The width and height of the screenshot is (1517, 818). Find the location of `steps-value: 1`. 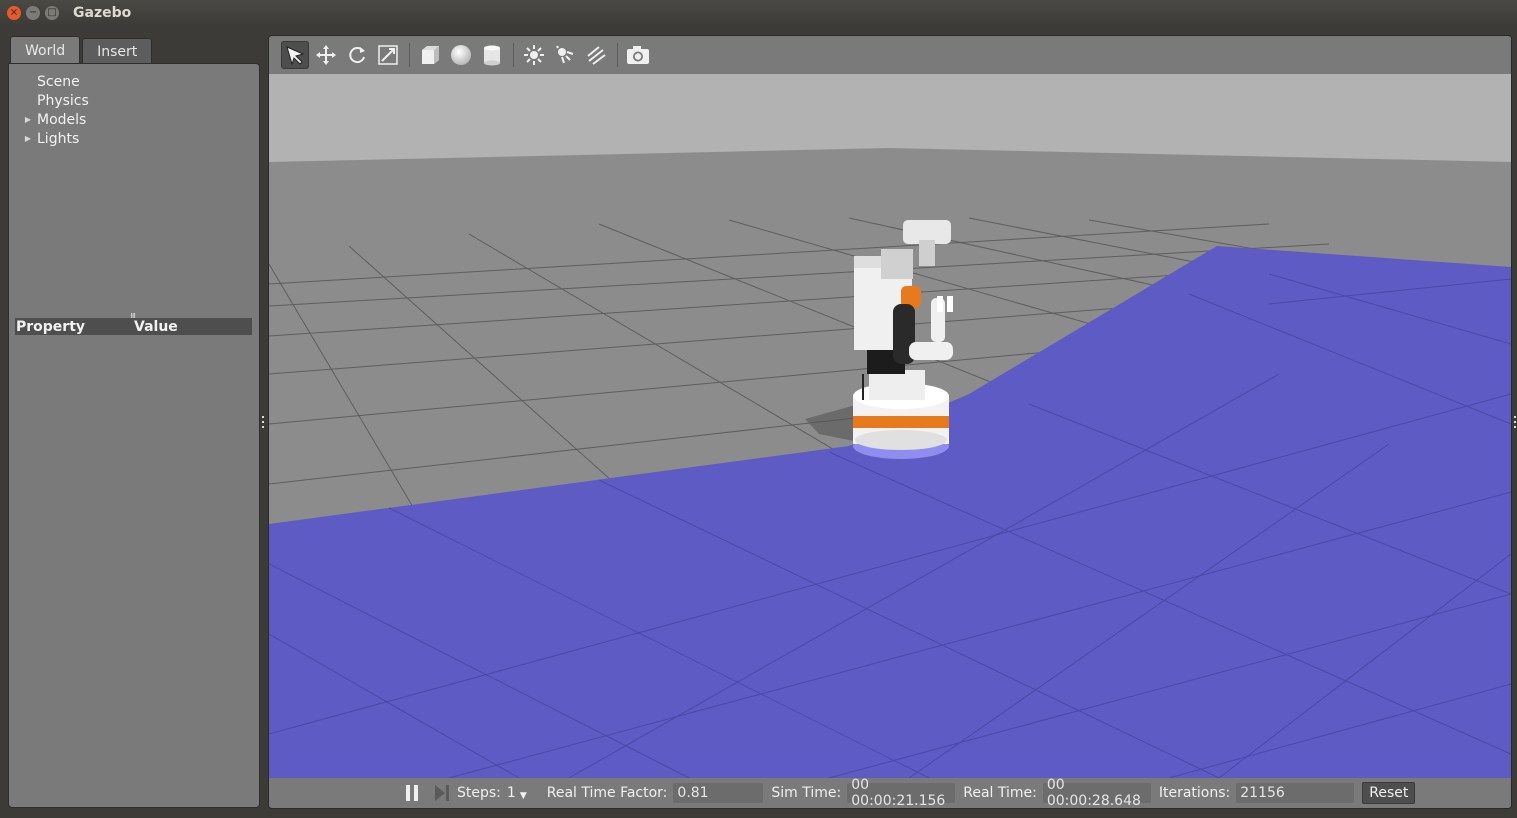

steps-value: 1 is located at coordinates (511, 793).